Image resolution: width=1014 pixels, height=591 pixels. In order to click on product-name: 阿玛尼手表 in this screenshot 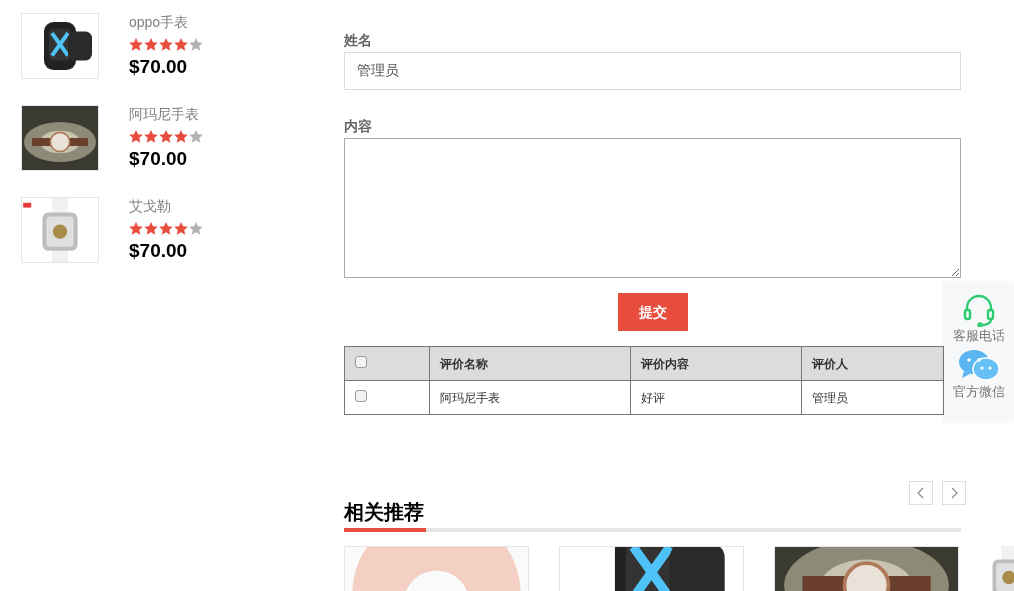, I will do `click(166, 114)`.